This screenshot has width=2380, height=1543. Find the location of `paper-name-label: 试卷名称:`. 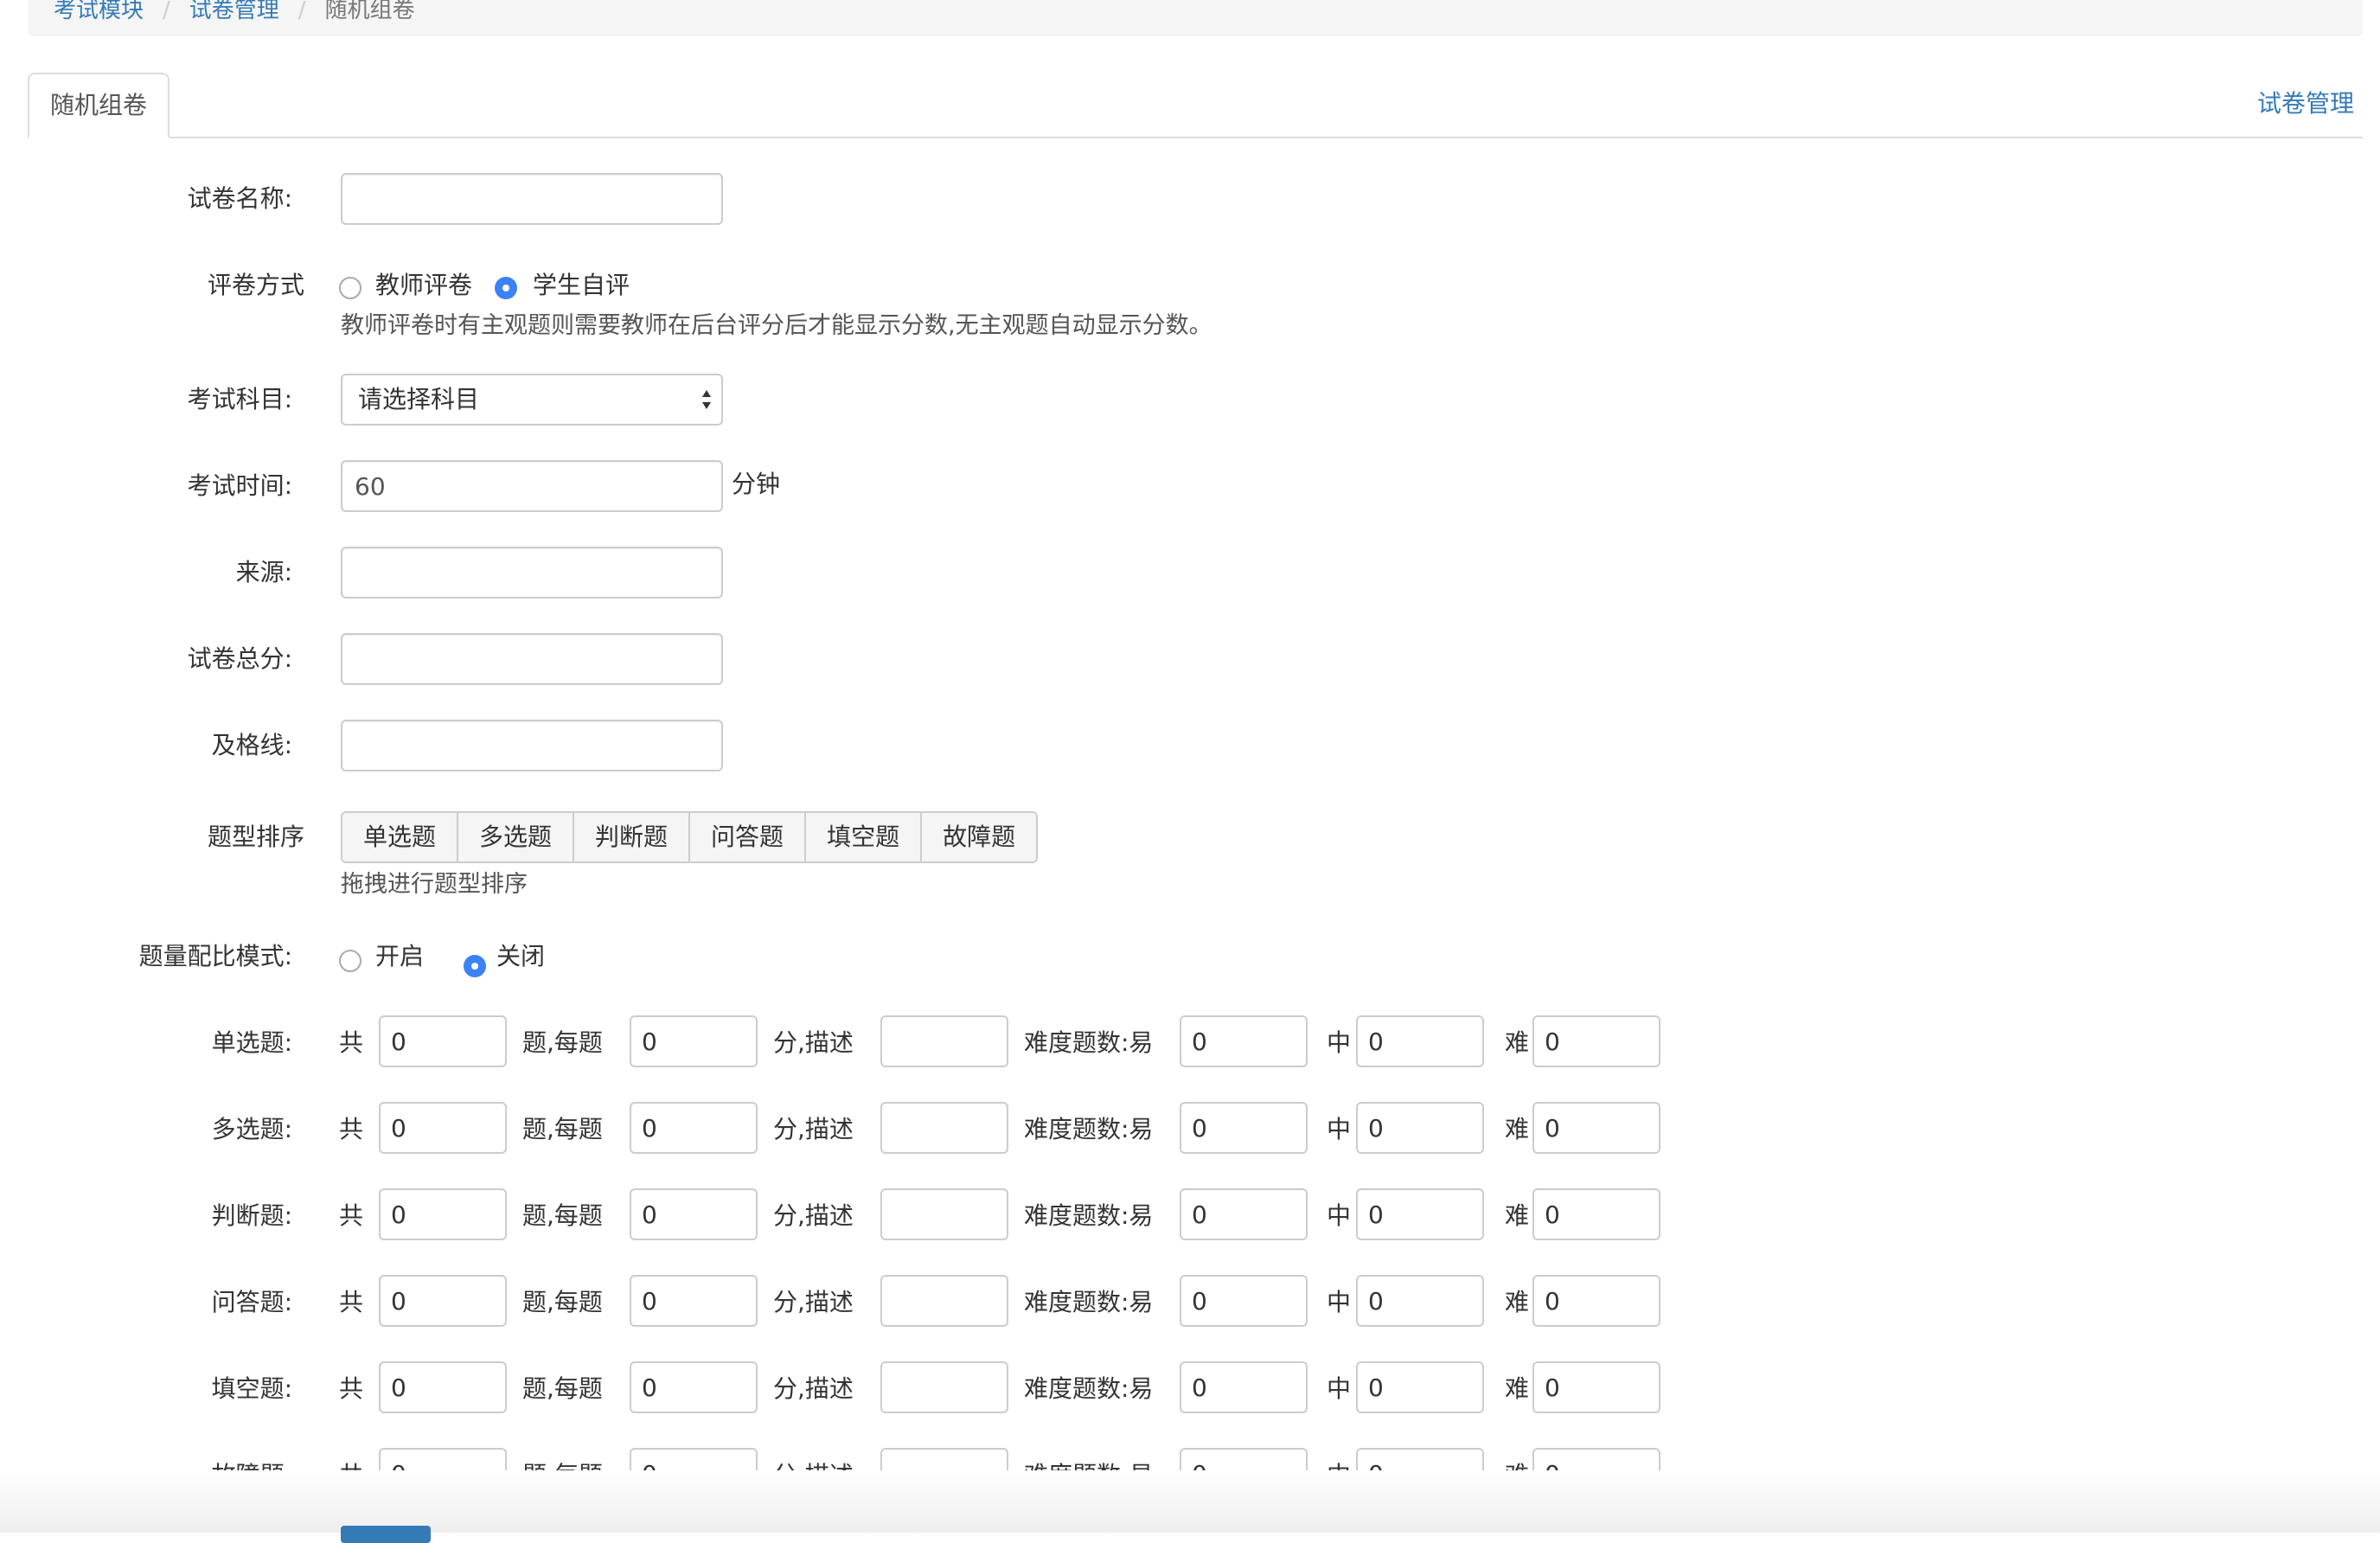

paper-name-label: 试卷名称: is located at coordinates (239, 198).